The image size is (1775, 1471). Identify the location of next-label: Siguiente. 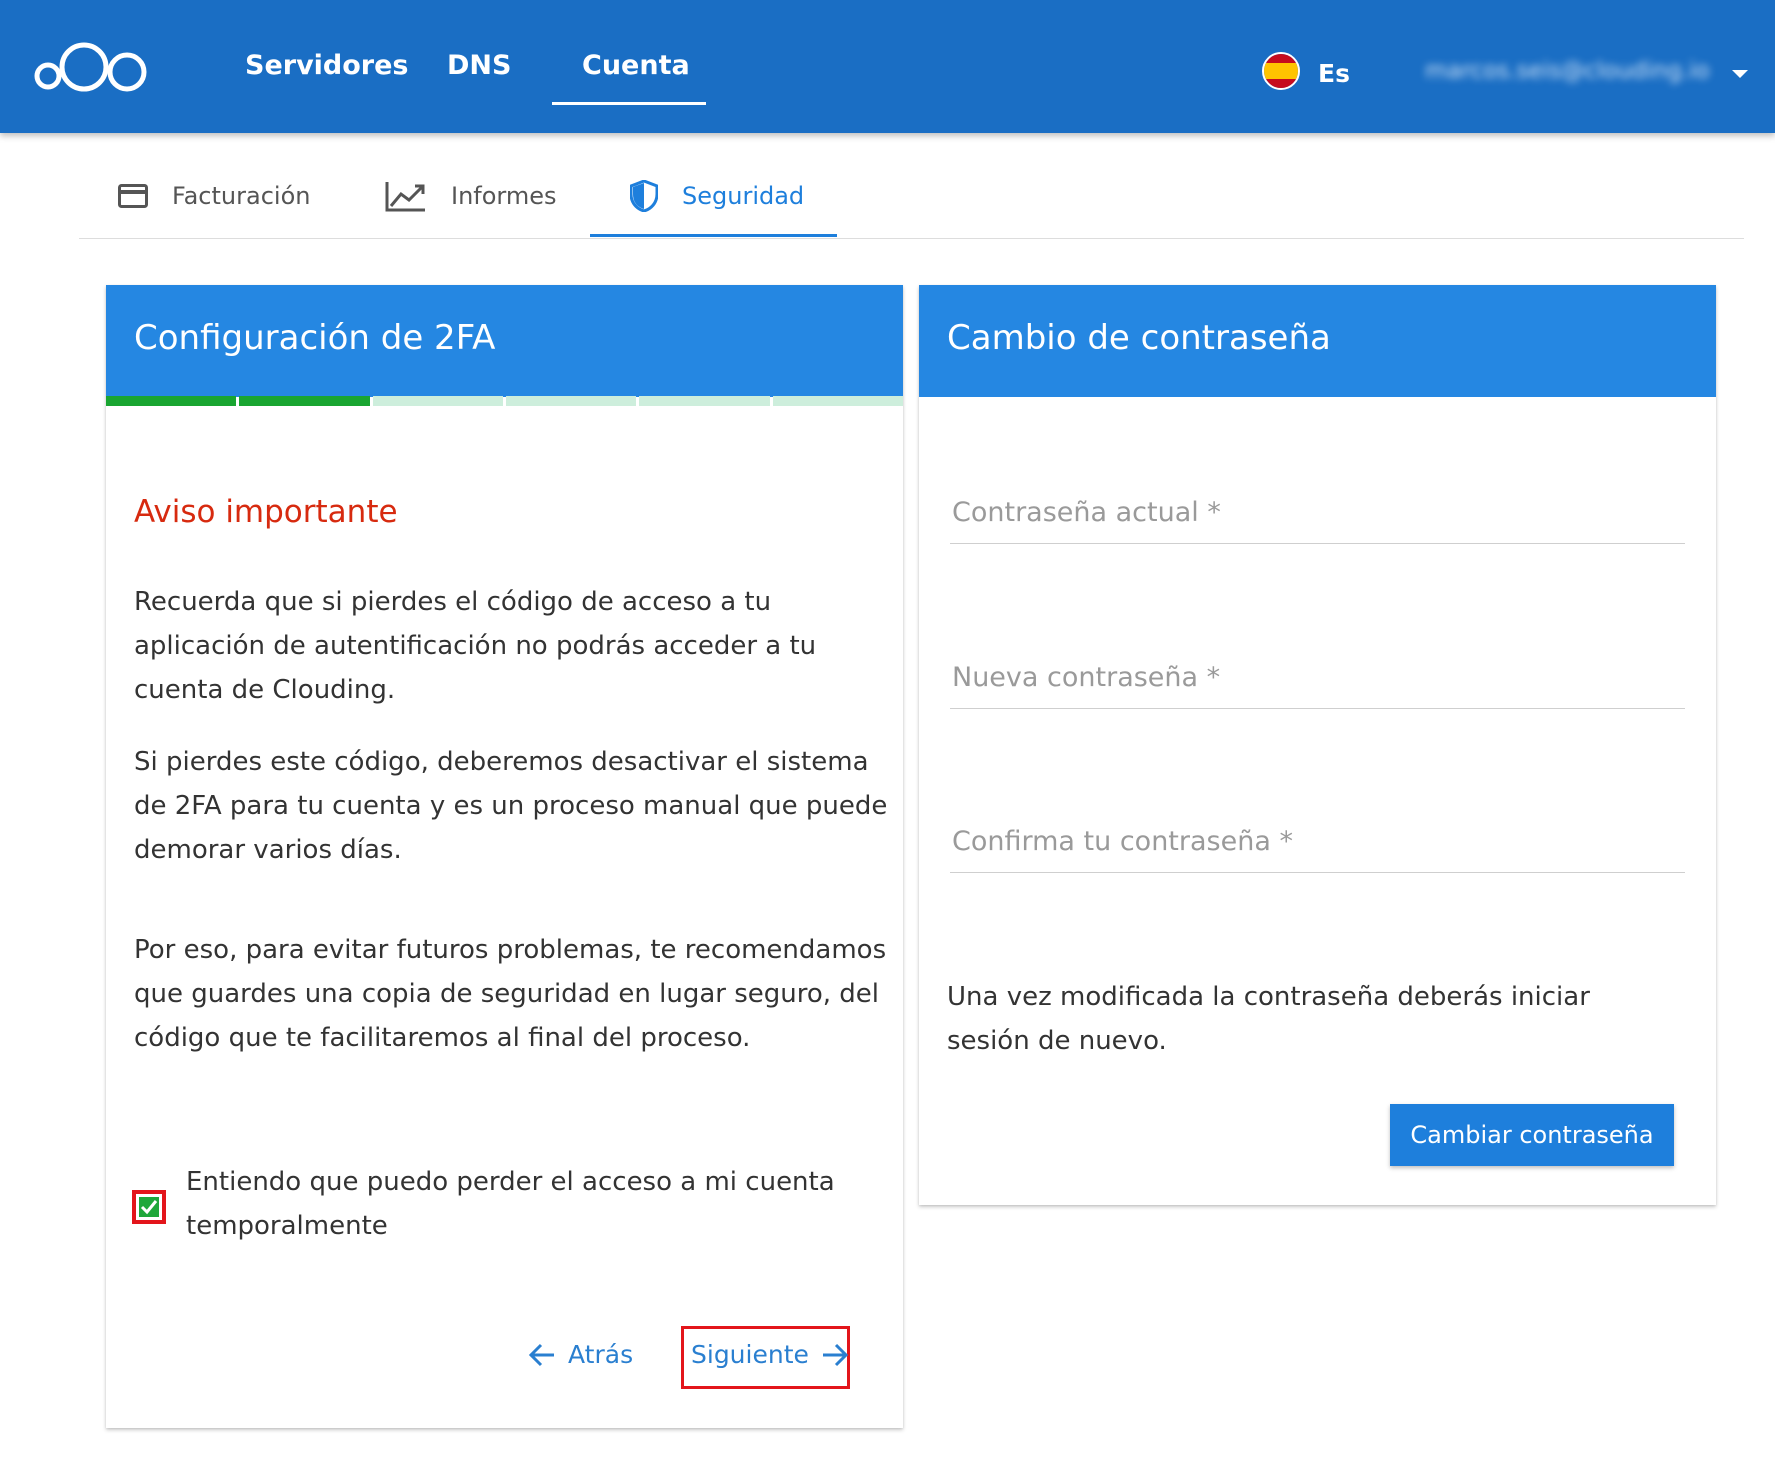
(750, 1354).